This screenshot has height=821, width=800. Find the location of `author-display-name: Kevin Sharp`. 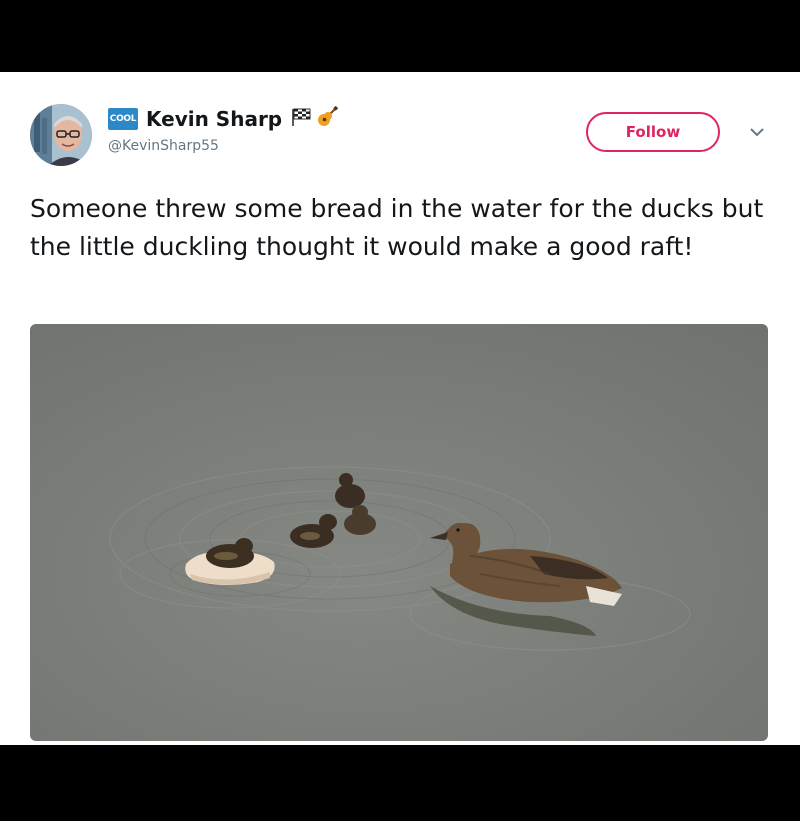

author-display-name: Kevin Sharp is located at coordinates (214, 119).